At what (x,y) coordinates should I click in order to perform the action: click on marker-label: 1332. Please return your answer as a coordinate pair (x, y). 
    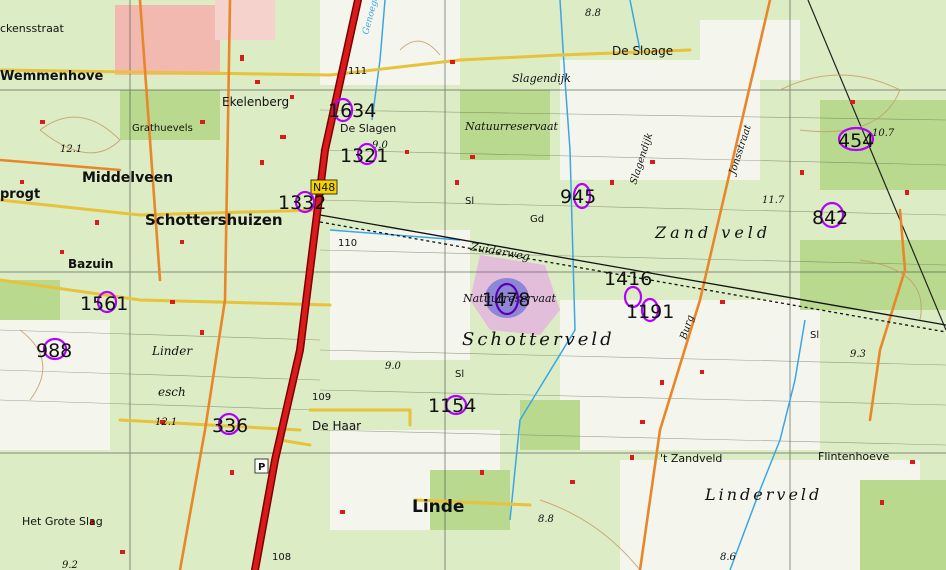
    Looking at the image, I should click on (302, 203).